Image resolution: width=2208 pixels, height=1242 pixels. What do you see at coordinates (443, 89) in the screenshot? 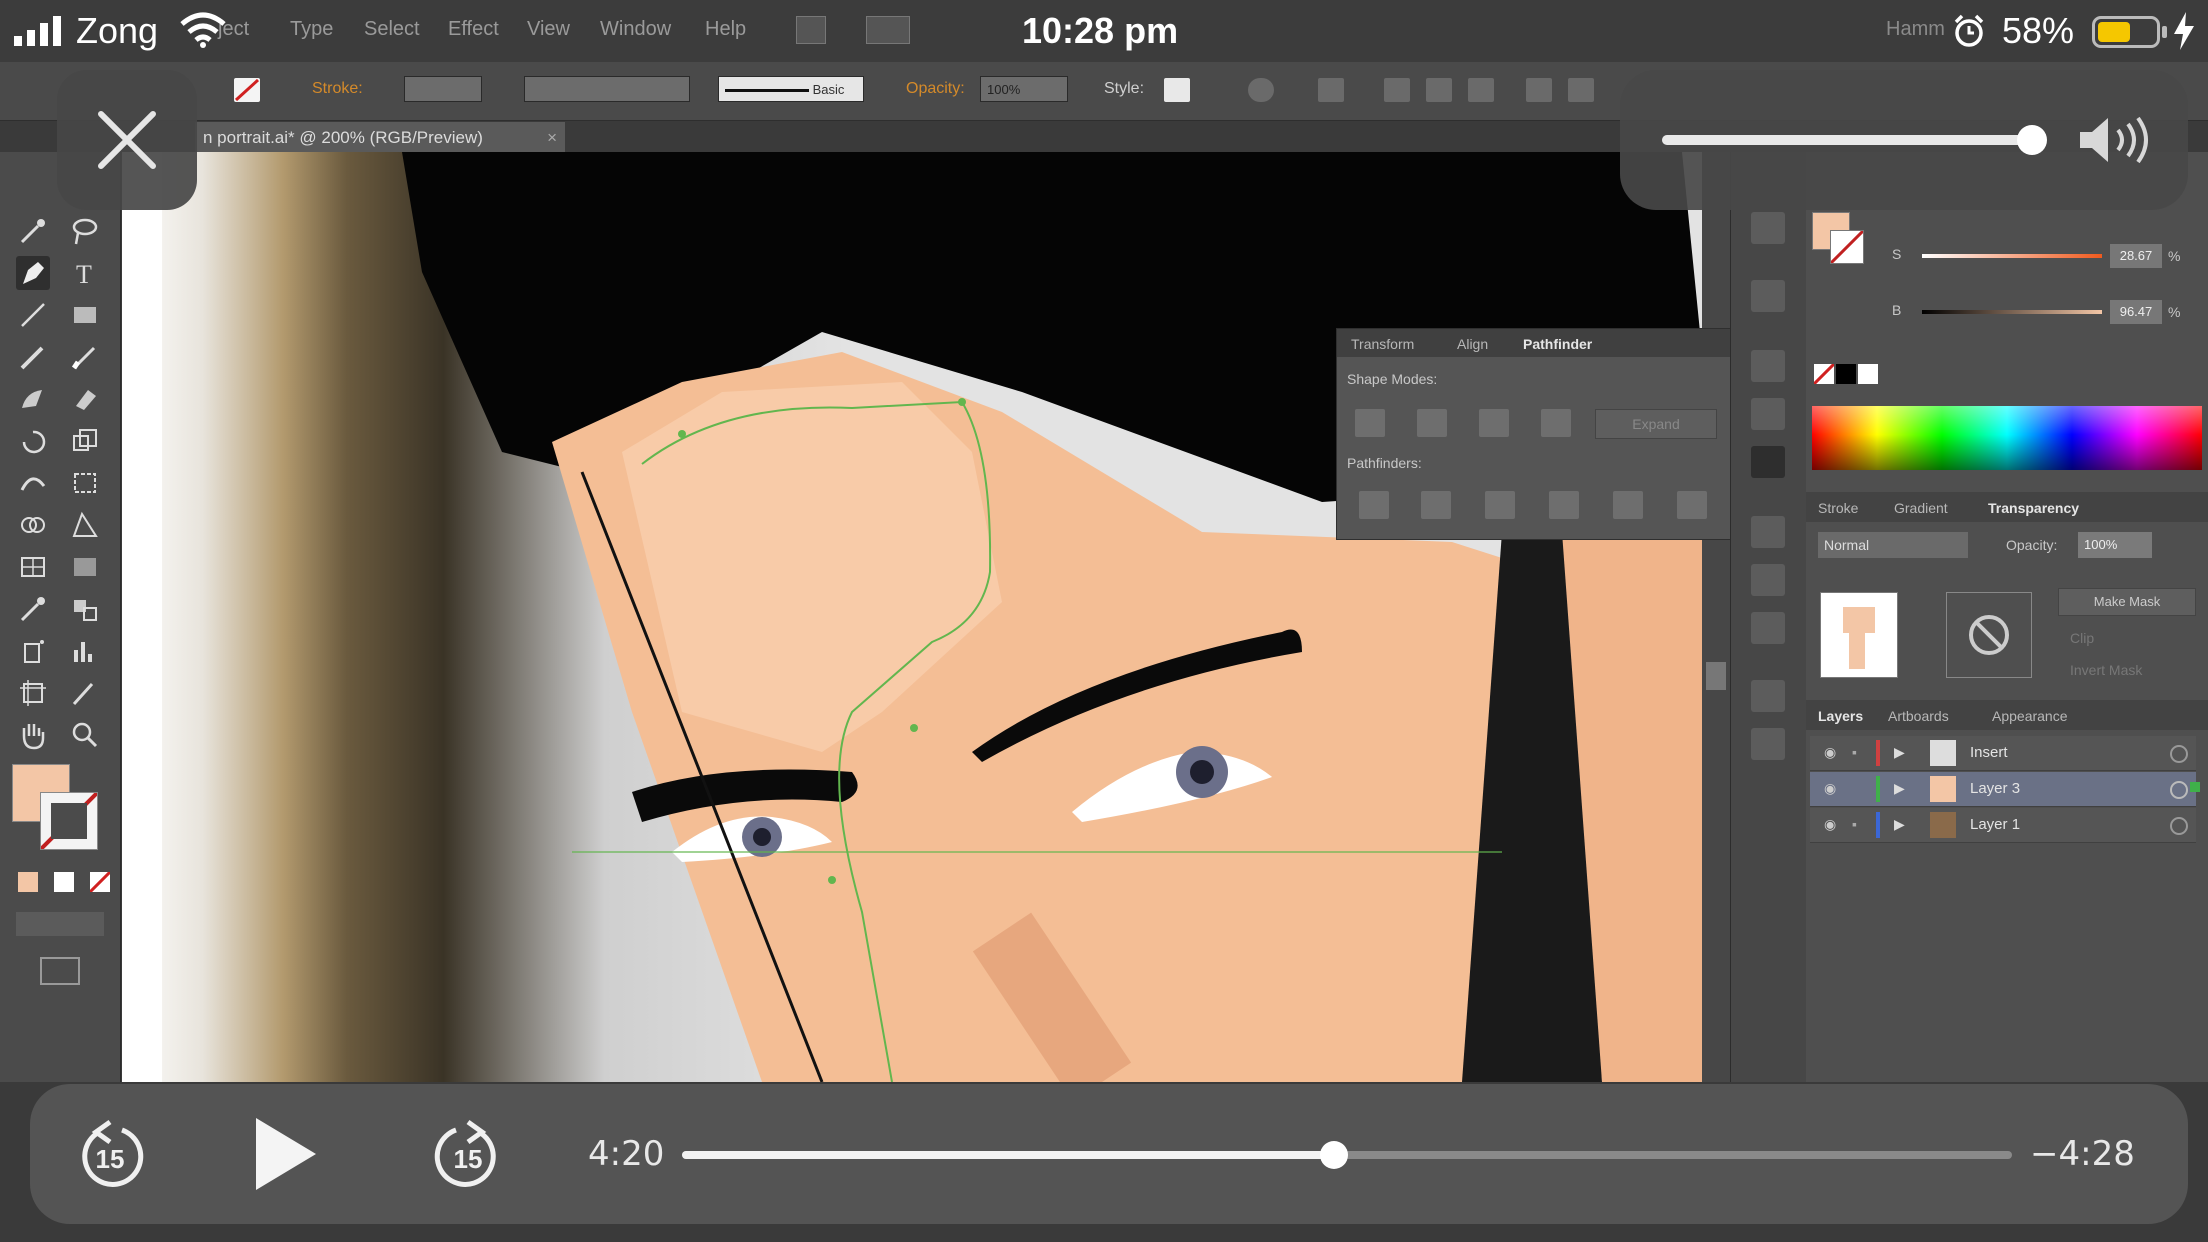
I see `stroke-weight-field` at bounding box center [443, 89].